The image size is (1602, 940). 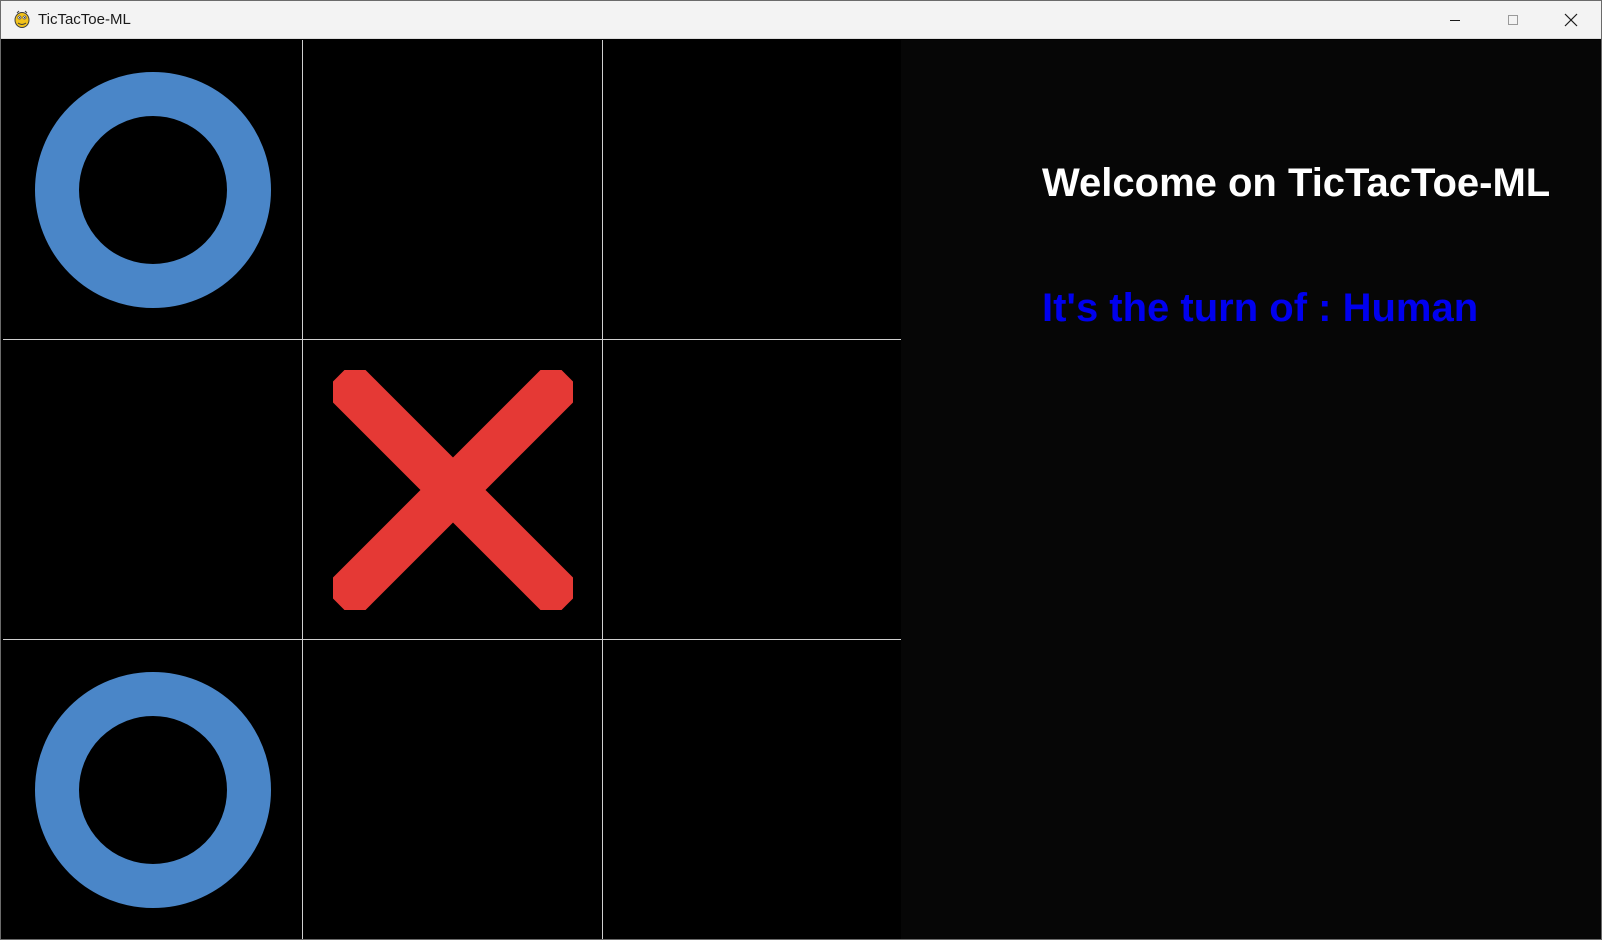 I want to click on x-mark-icon, so click(x=453, y=490).